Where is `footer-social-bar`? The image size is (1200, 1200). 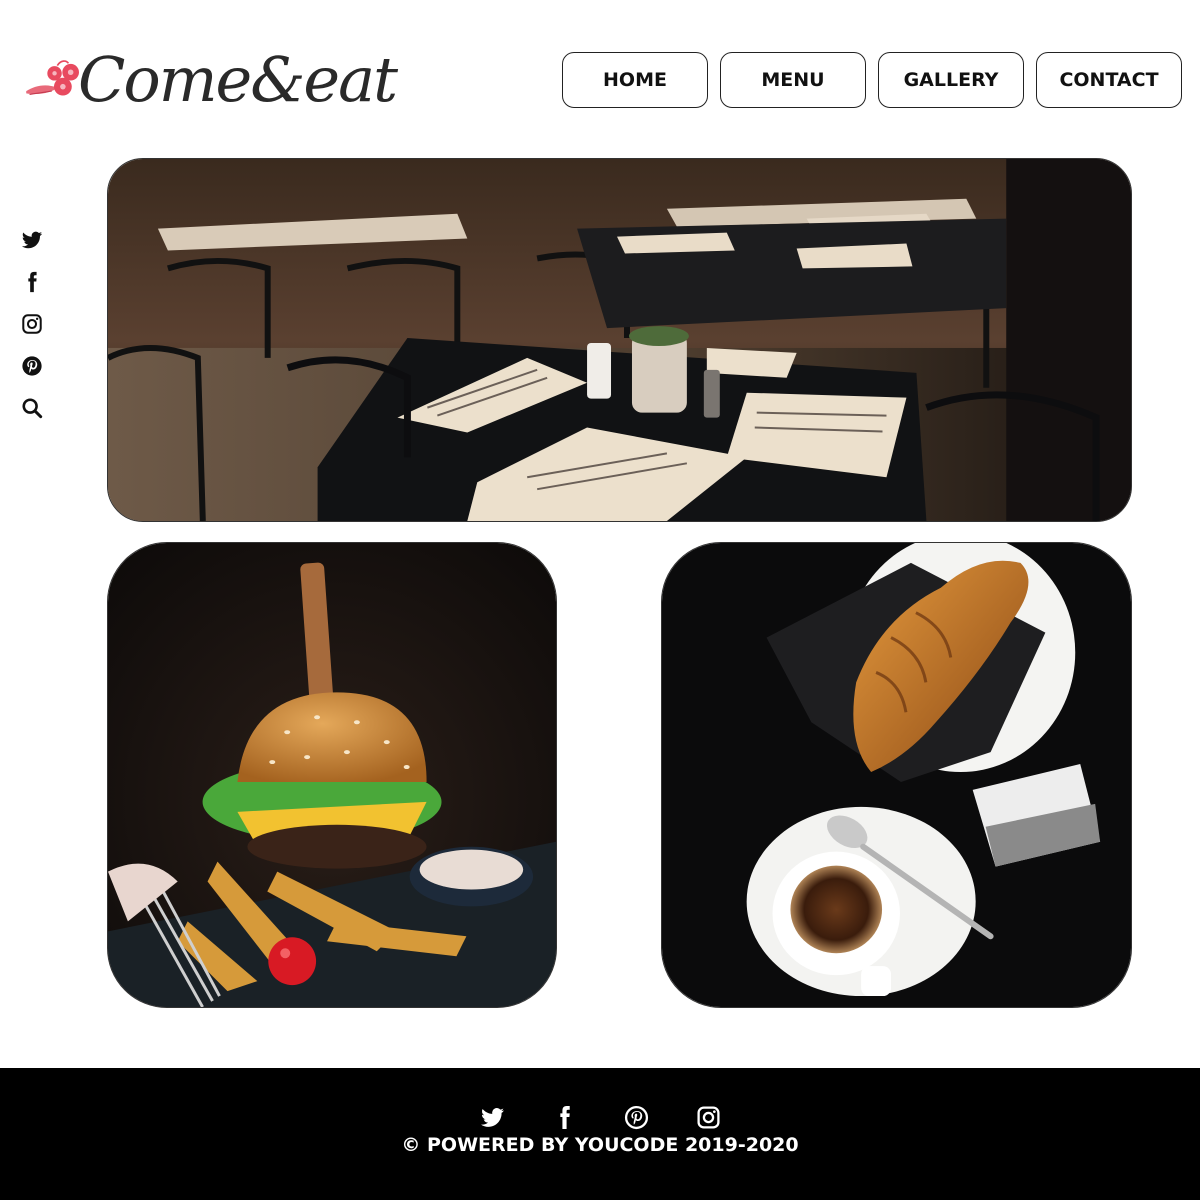 footer-social-bar is located at coordinates (600, 1117).